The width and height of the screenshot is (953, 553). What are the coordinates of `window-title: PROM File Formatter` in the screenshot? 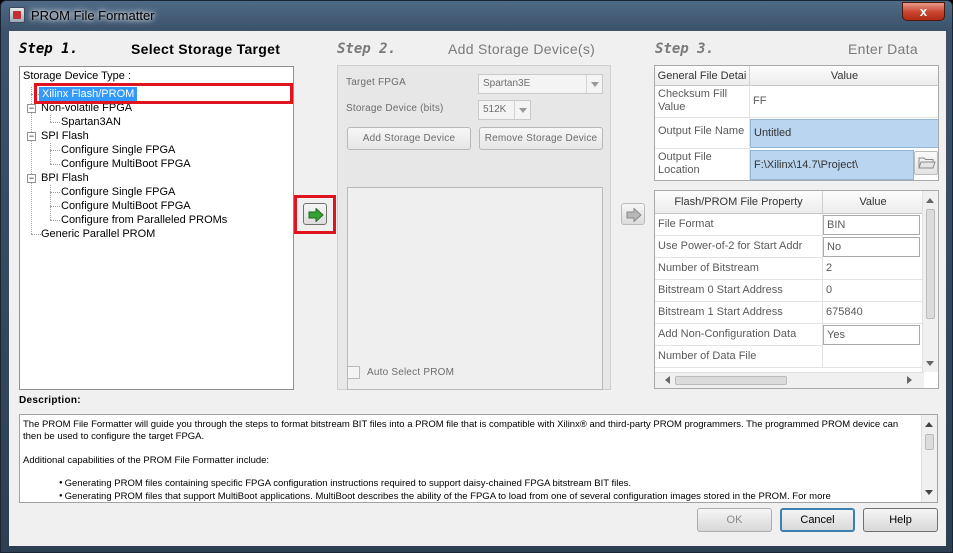 It's located at (93, 15).